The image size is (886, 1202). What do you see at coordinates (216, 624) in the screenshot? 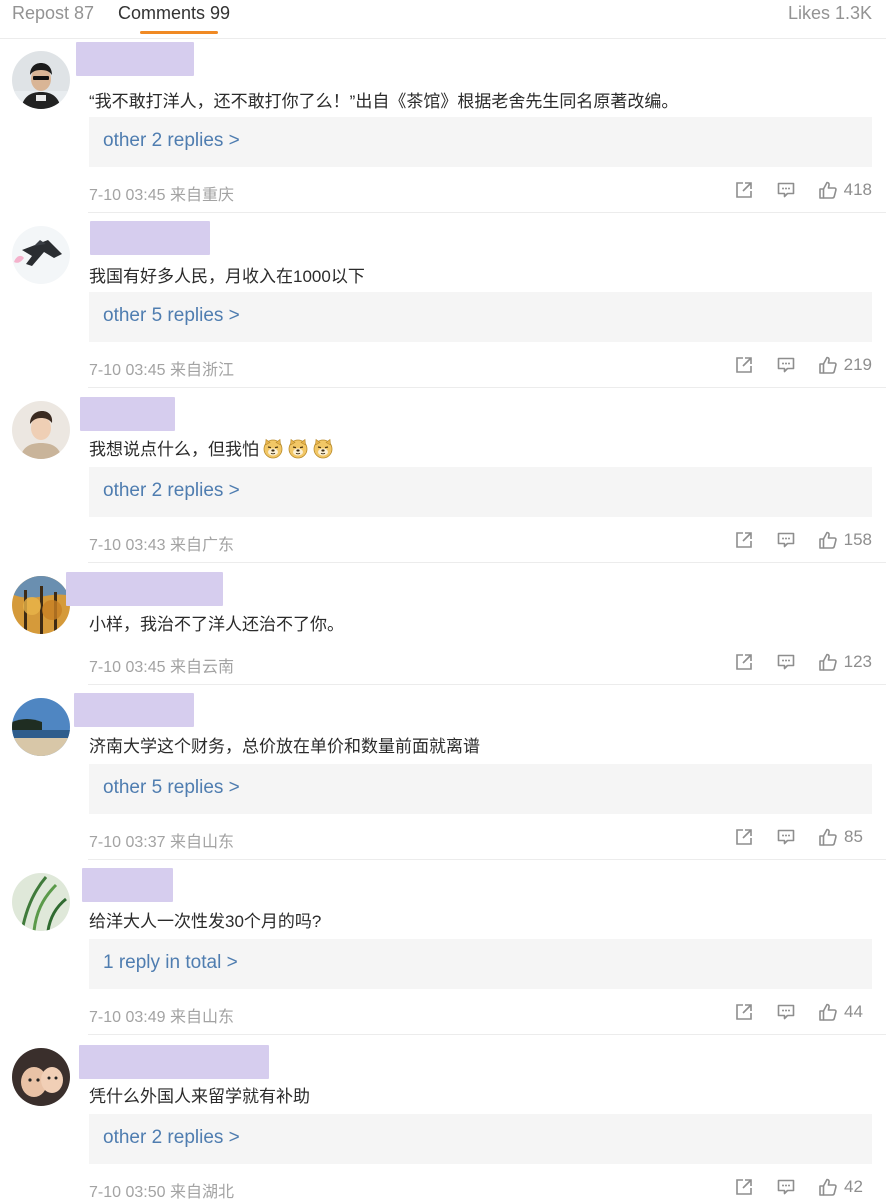
I see `comment-text: 小样，我治不了洋人还治不了你。` at bounding box center [216, 624].